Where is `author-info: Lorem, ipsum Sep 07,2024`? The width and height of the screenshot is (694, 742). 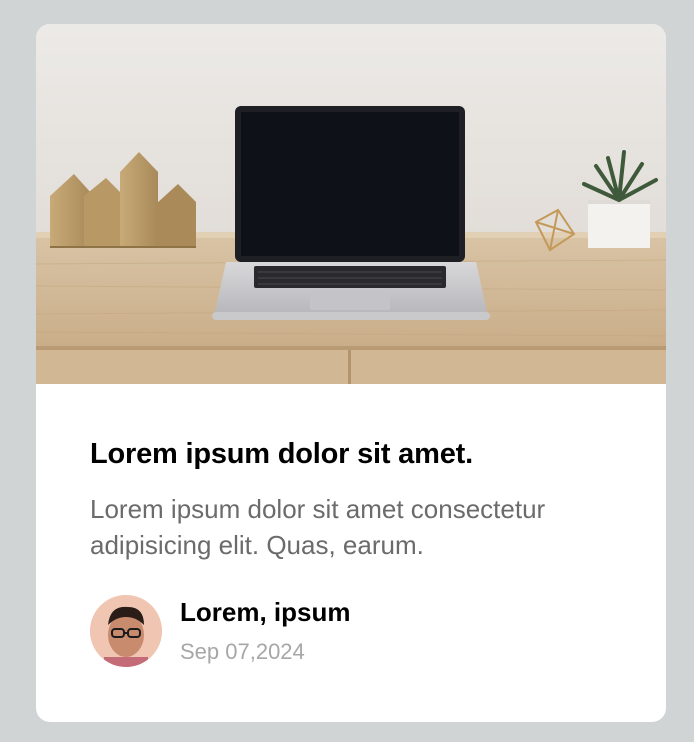
author-info: Lorem, ipsum Sep 07,2024 is located at coordinates (340, 632).